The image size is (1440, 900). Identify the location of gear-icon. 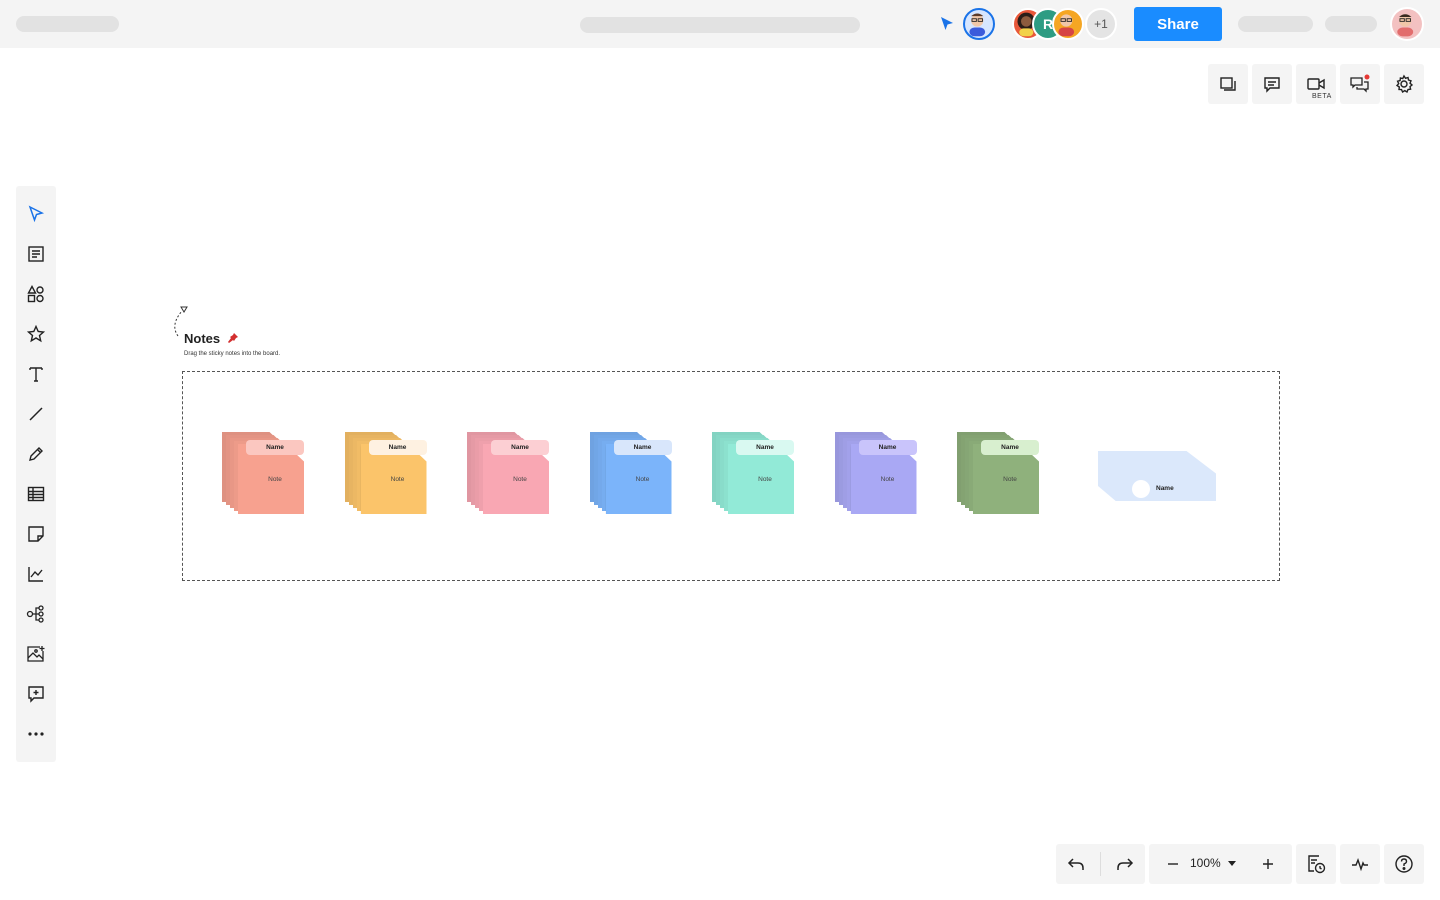
(1404, 84).